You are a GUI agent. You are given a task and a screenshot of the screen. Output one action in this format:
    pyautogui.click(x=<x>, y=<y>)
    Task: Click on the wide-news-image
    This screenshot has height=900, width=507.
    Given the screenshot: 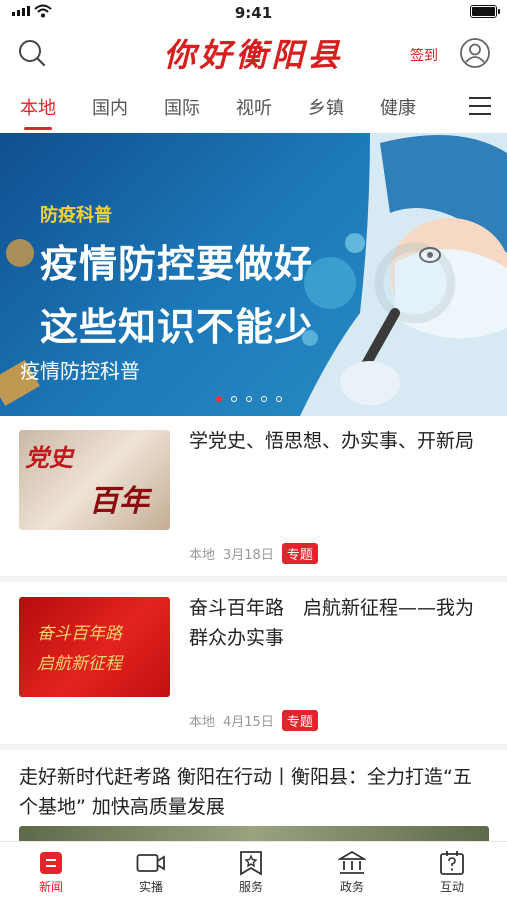 What is the action you would take?
    pyautogui.click(x=254, y=834)
    